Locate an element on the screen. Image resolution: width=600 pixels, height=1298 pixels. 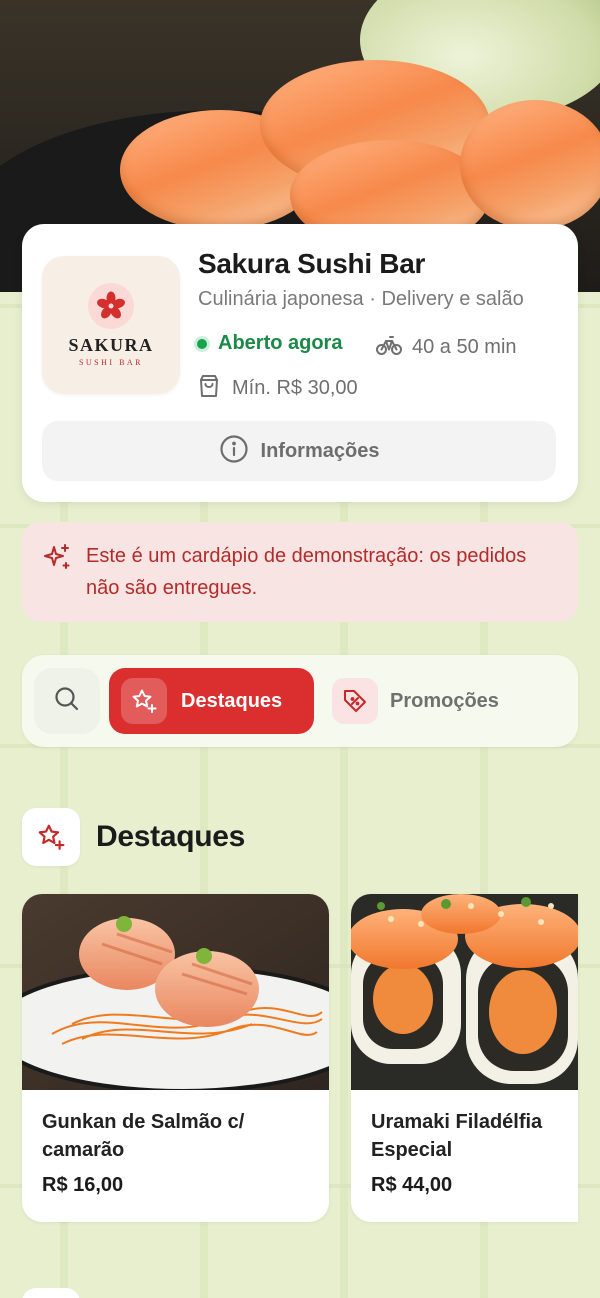
product-price: R$ 44,00 is located at coordinates (412, 1185).